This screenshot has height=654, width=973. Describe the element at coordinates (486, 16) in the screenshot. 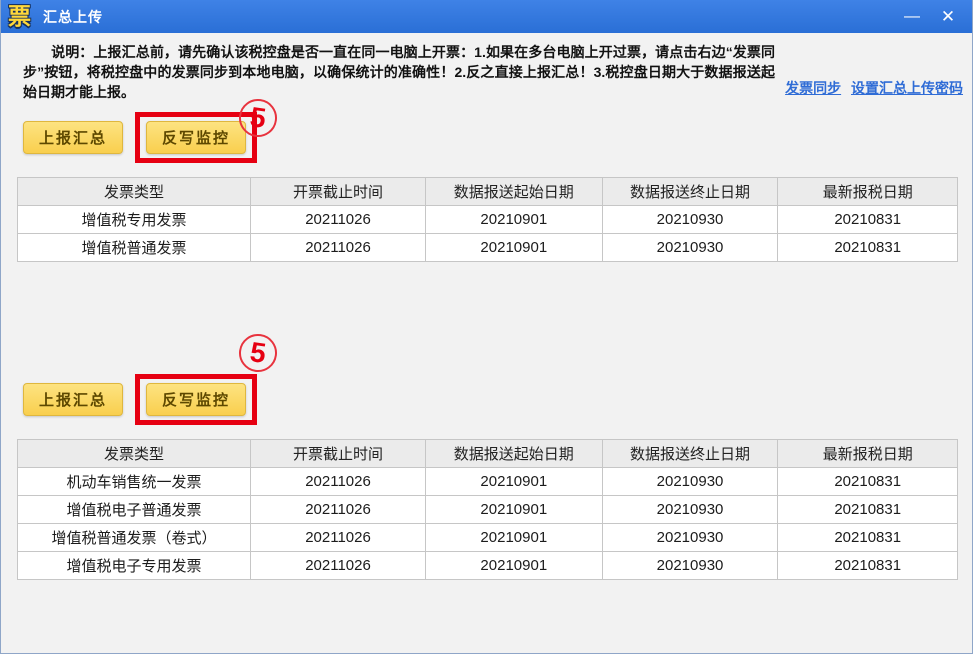

I see `titlebar: 票 汇总上传 — ✕` at that location.